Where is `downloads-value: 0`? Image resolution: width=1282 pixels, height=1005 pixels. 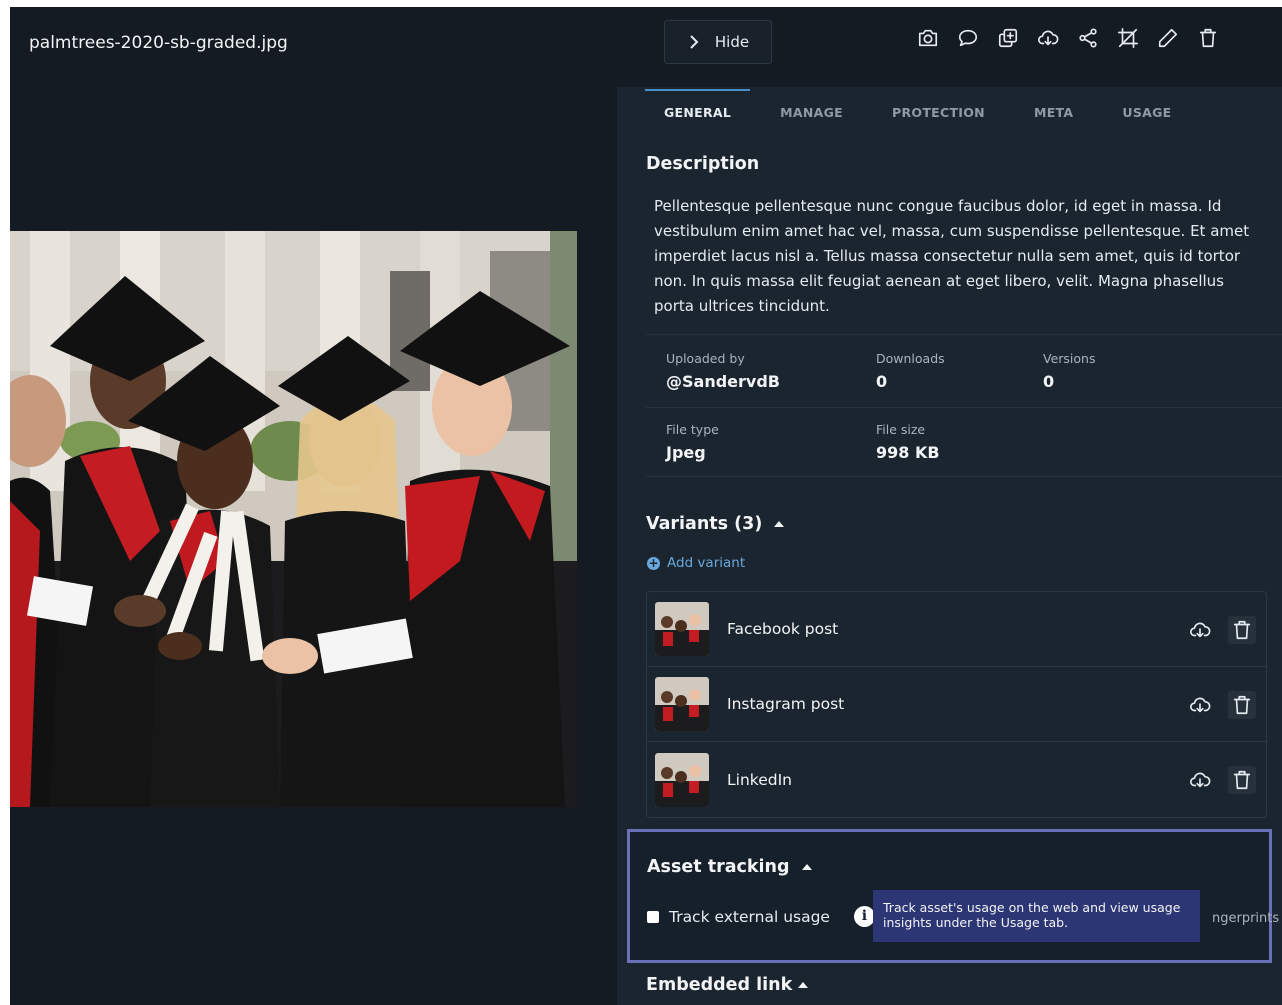 downloads-value: 0 is located at coordinates (882, 381).